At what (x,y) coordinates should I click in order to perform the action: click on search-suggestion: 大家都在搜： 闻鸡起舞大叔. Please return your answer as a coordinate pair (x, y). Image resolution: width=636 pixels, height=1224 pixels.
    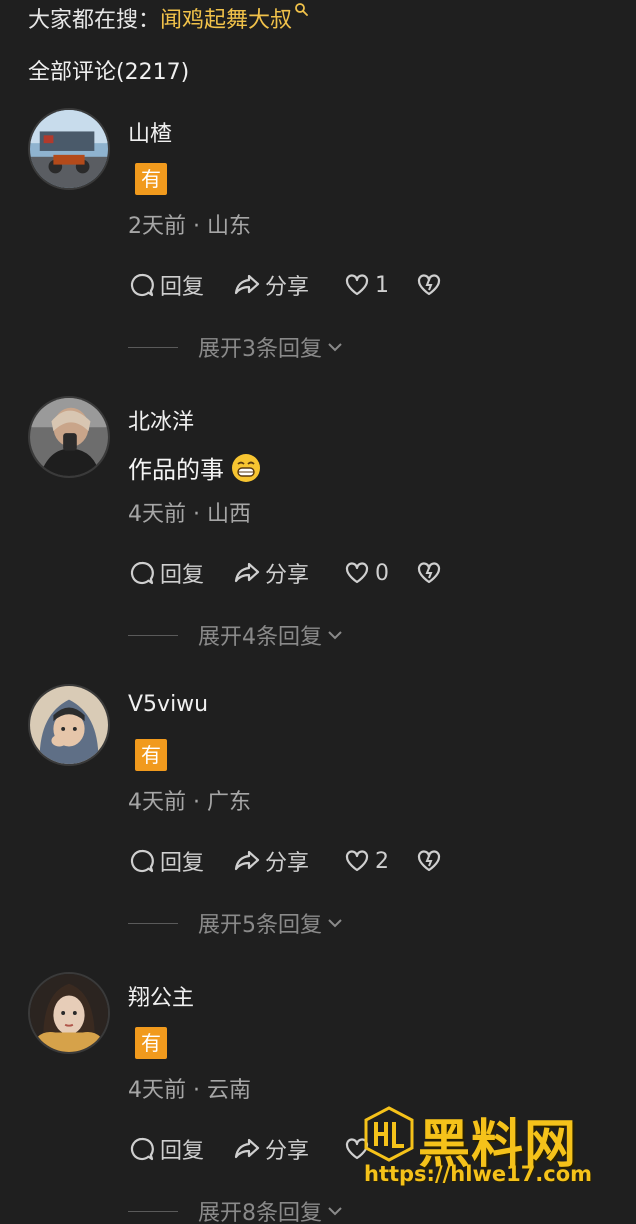
    Looking at the image, I should click on (168, 18).